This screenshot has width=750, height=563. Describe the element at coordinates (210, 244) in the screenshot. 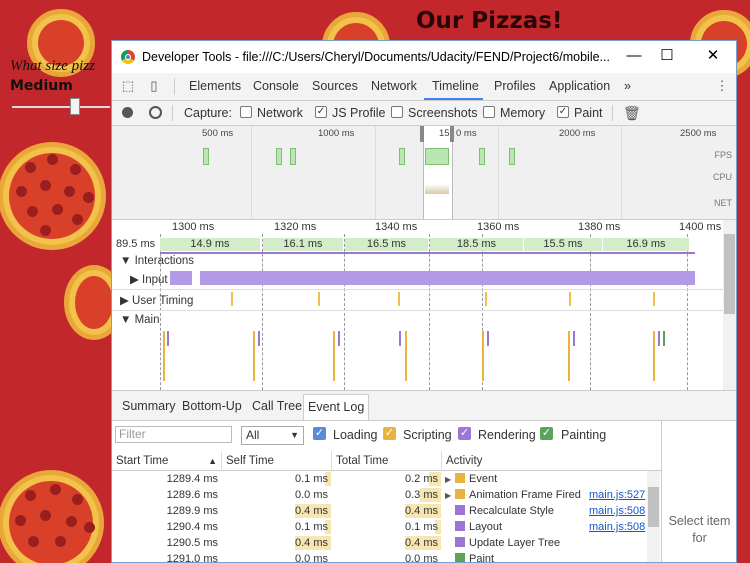

I see `frame-block: 14.9 ms` at that location.